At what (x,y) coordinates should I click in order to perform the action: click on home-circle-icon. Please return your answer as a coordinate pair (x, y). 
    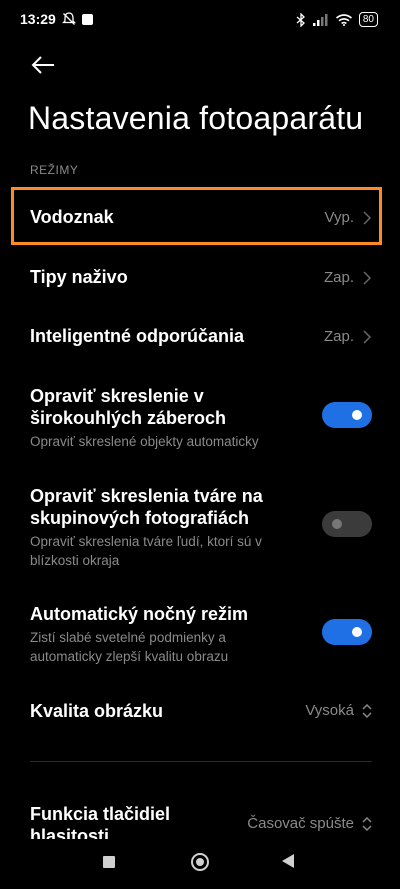
    Looking at the image, I should click on (200, 862).